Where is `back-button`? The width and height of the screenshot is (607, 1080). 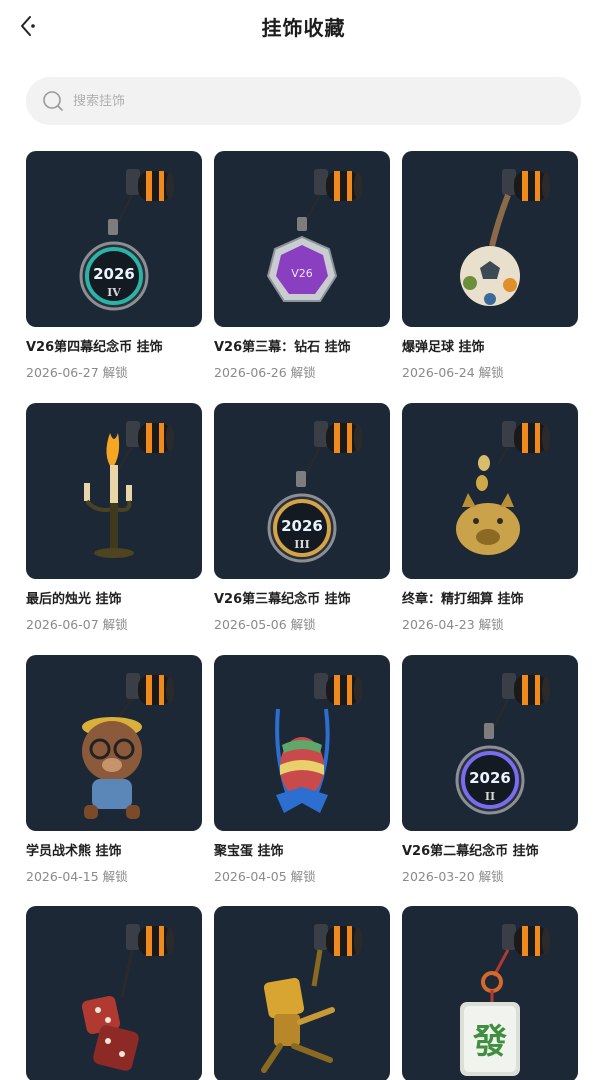
back-button is located at coordinates (28, 26).